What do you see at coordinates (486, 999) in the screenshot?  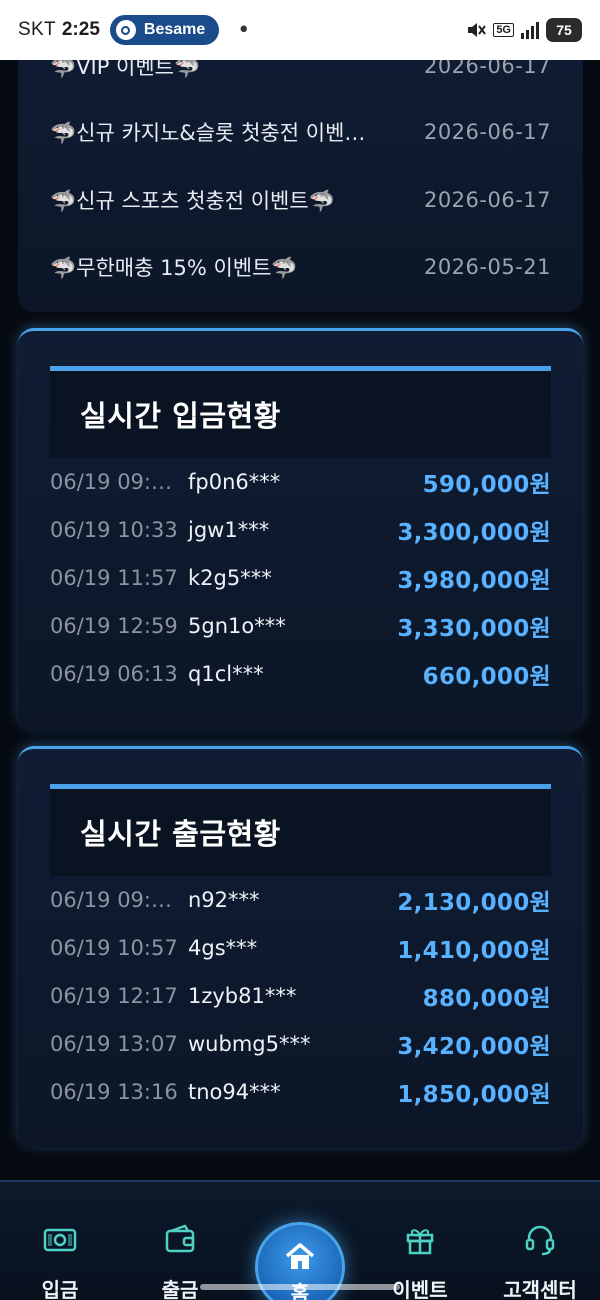 I see `tx-amount: 880,000원` at bounding box center [486, 999].